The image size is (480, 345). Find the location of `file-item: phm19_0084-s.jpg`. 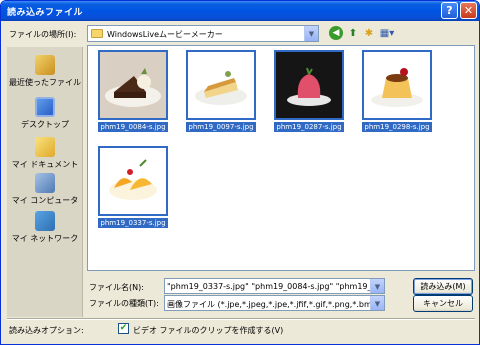

file-item: phm19_0084-s.jpg is located at coordinates (133, 91).